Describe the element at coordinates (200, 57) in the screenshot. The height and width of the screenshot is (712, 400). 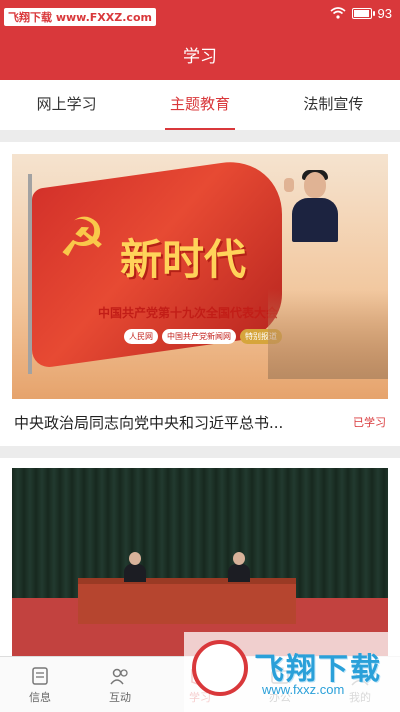
I see `page-title: 学习` at that location.